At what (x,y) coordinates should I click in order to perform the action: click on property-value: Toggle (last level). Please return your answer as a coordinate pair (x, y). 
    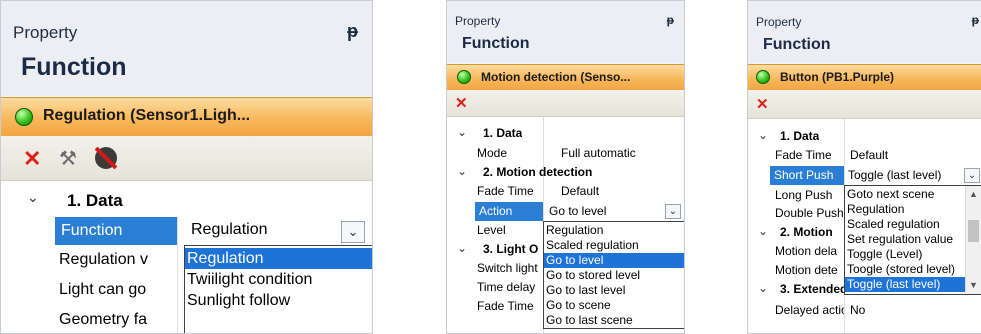
    Looking at the image, I should click on (894, 175).